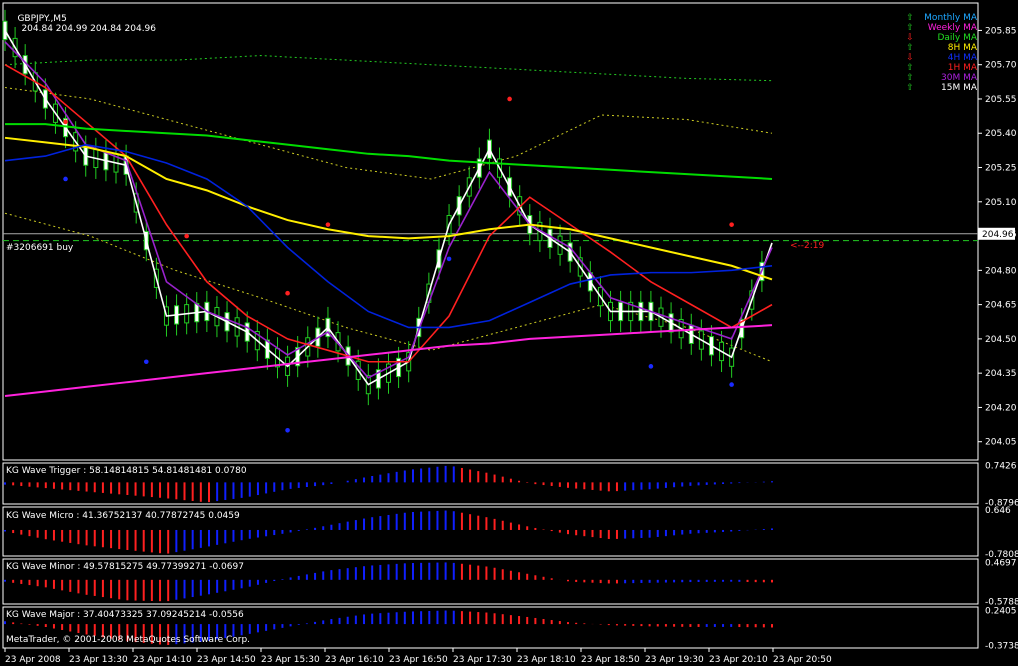 The width and height of the screenshot is (1018, 666). I want to click on trade-label: #3206691 buy, so click(40, 248).